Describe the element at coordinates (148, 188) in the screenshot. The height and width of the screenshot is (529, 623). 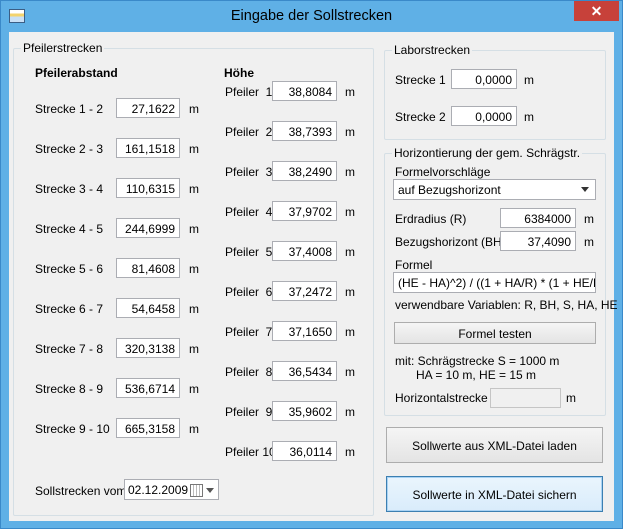
I see `strecke-field: 110,6315` at that location.